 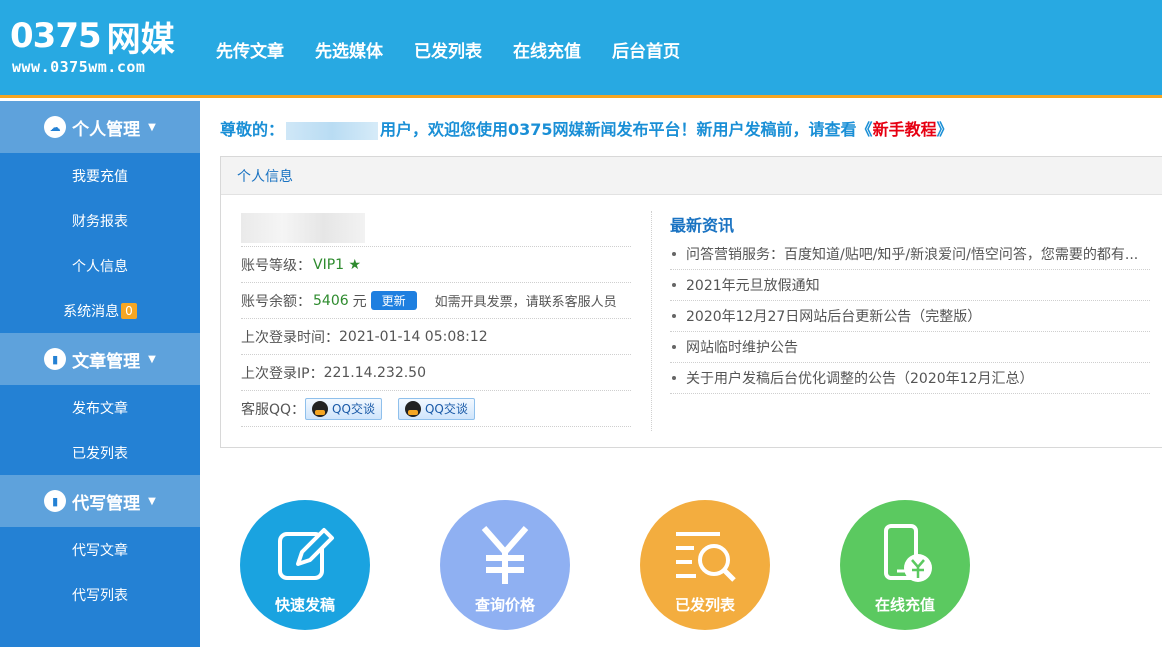 What do you see at coordinates (337, 264) in the screenshot?
I see `level-value: VIP1 ★` at bounding box center [337, 264].